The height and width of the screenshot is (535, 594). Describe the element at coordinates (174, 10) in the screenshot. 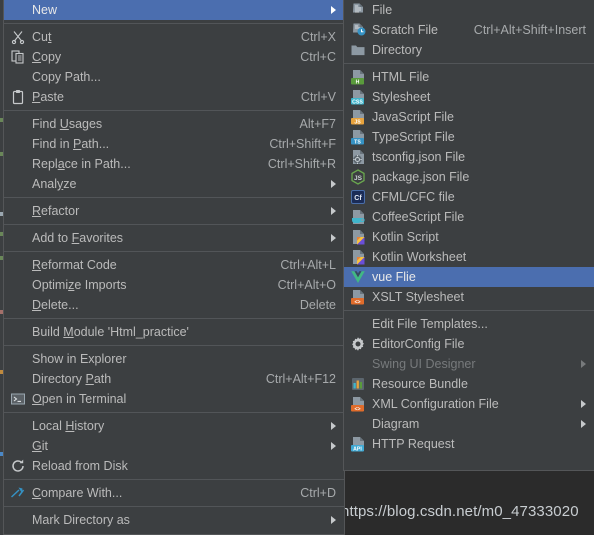

I see `menu-item-new: New` at that location.